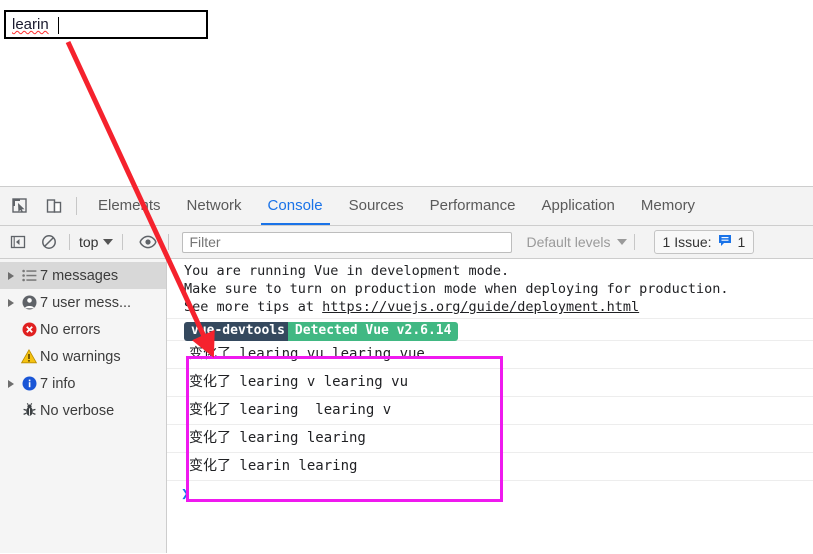 The width and height of the screenshot is (813, 554). Describe the element at coordinates (80, 356) in the screenshot. I see `sidebar-item-label: No warnings` at that location.